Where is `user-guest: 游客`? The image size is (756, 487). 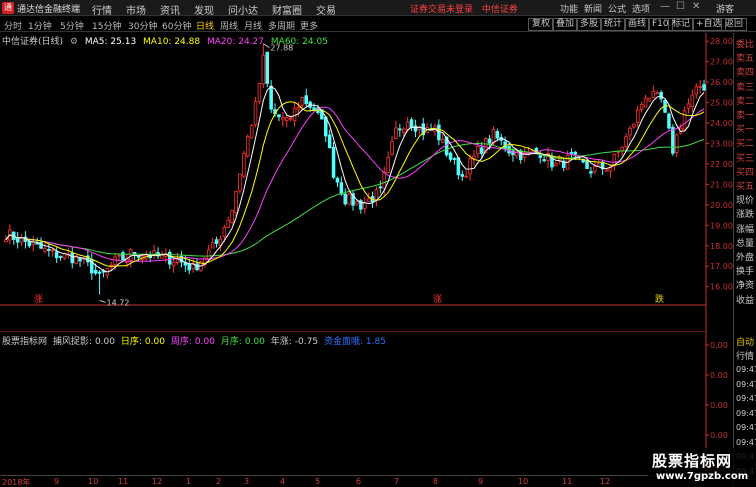 user-guest: 游客 is located at coordinates (725, 8).